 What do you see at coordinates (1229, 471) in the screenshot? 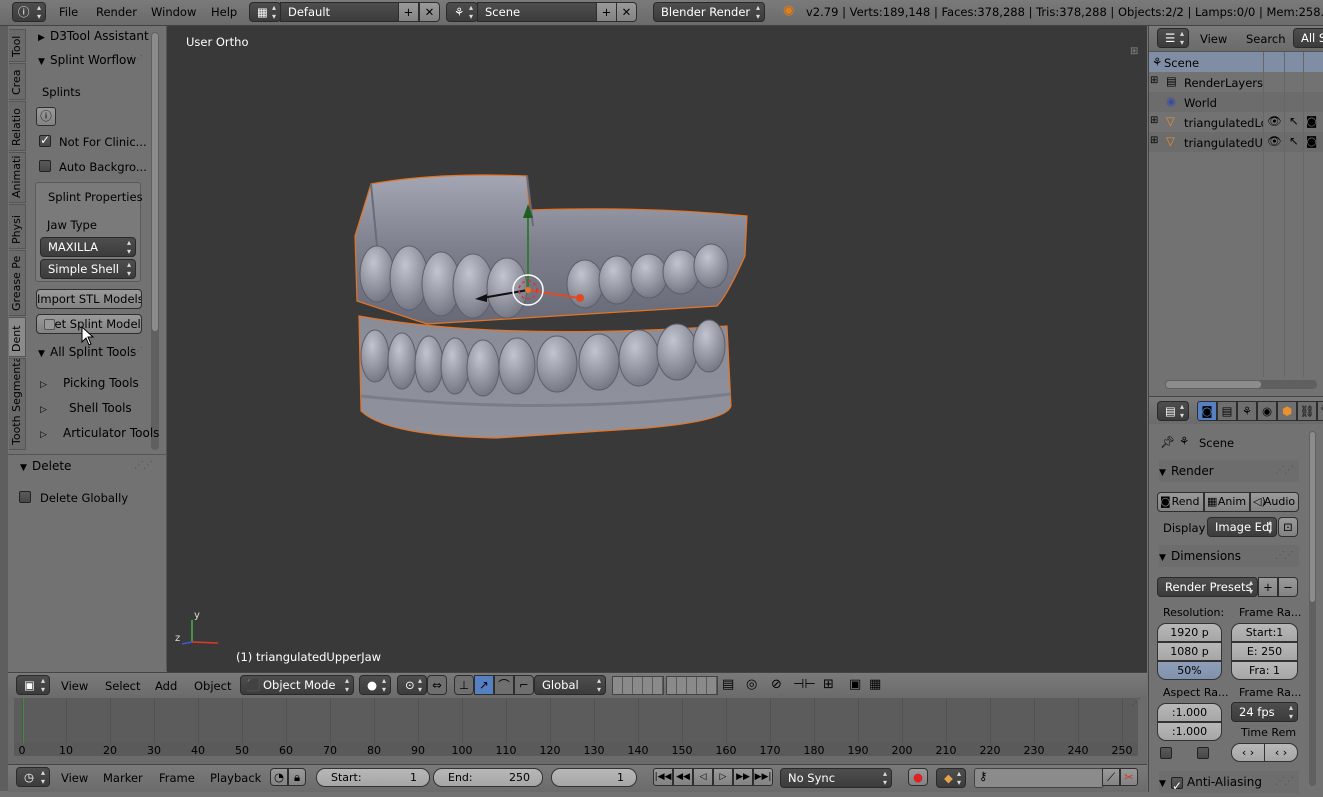
I see `render-panel-header: ▼ Render ⋰⋰` at bounding box center [1229, 471].